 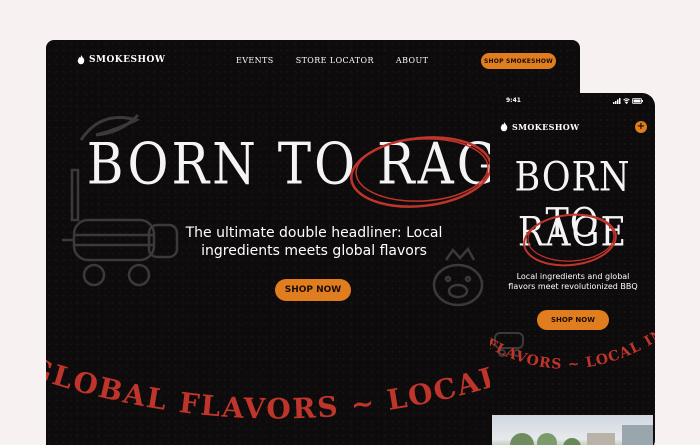 I want to click on rage-scribble-circle, so click(x=570, y=240).